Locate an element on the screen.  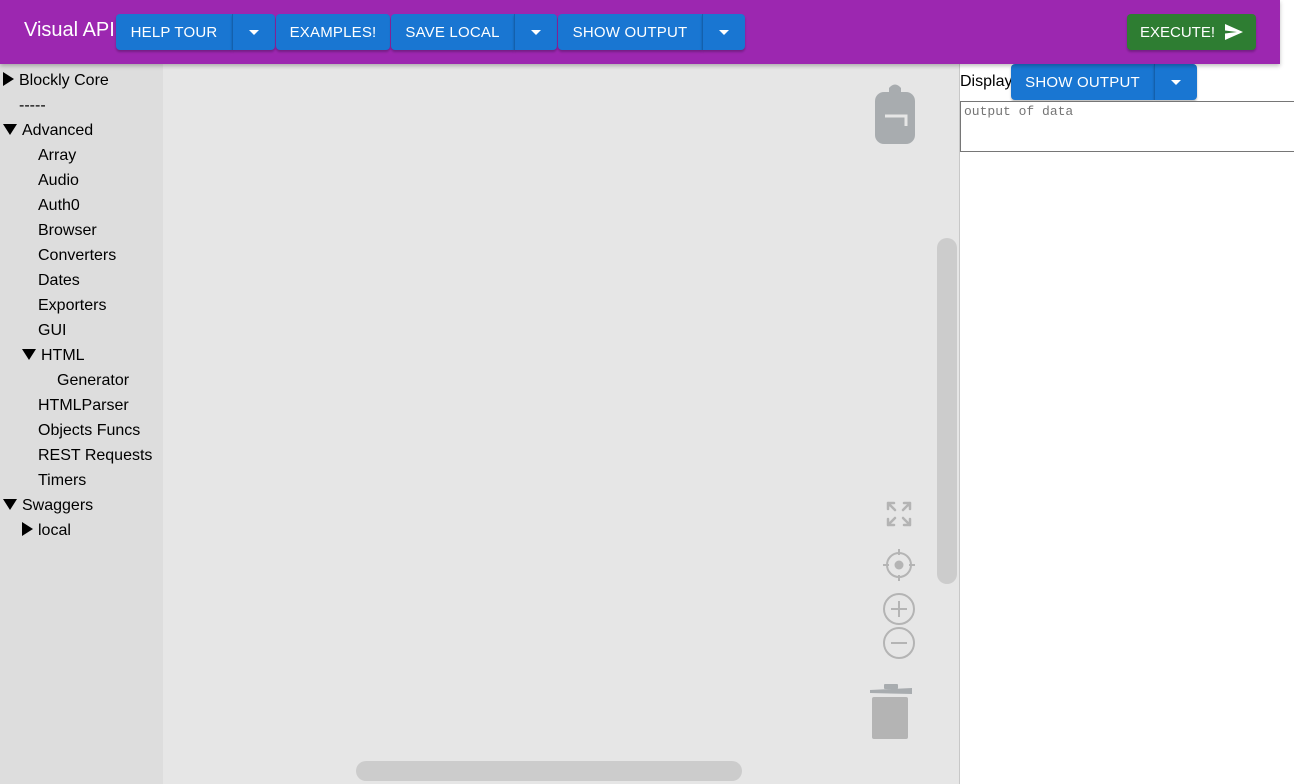
tree-item-generator: Generator is located at coordinates (93, 380).